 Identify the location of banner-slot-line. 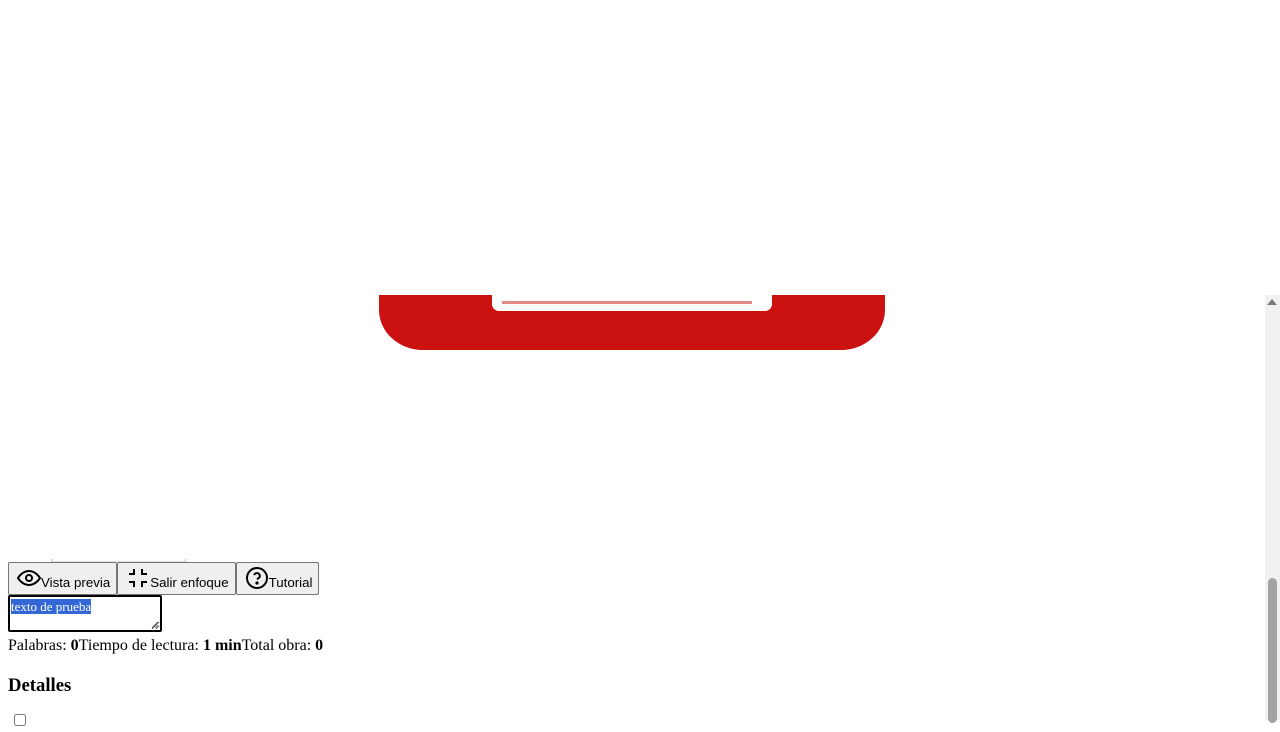
(627, 302).